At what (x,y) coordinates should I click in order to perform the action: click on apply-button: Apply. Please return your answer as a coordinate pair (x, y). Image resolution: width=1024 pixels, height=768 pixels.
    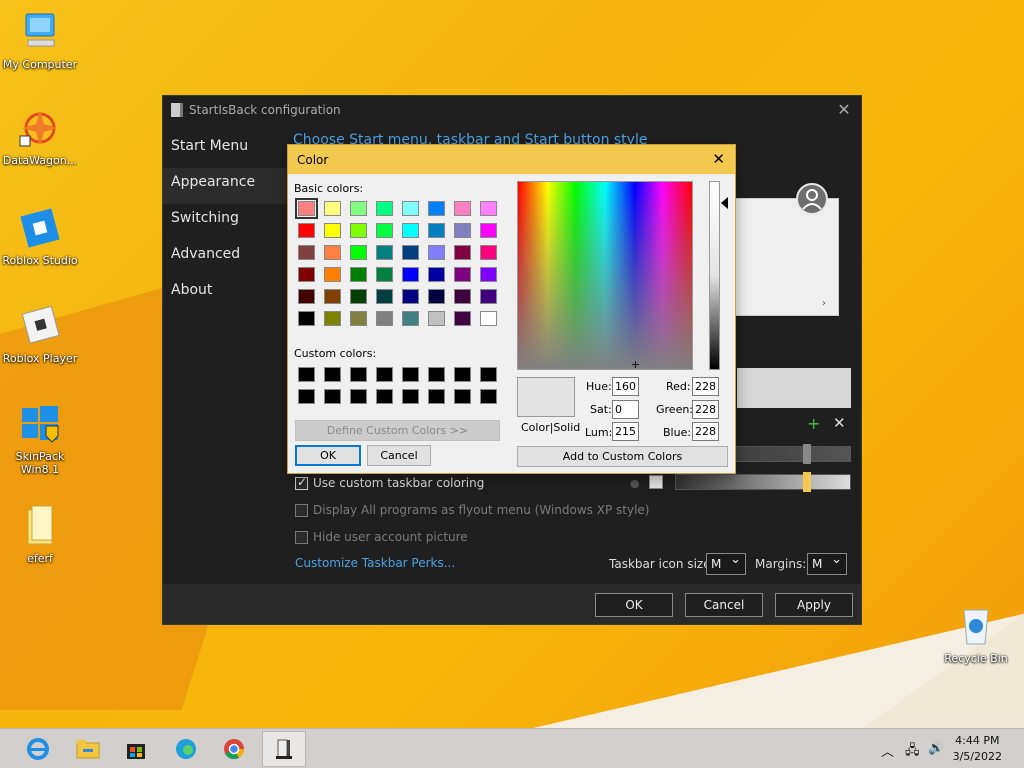
    Looking at the image, I should click on (814, 605).